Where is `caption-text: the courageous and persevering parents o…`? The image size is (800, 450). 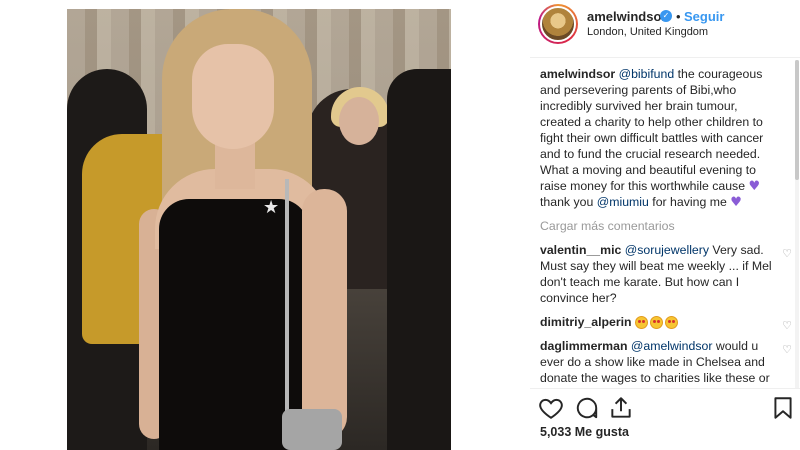
caption-text: the courageous and persevering parents o… is located at coordinates (652, 130).